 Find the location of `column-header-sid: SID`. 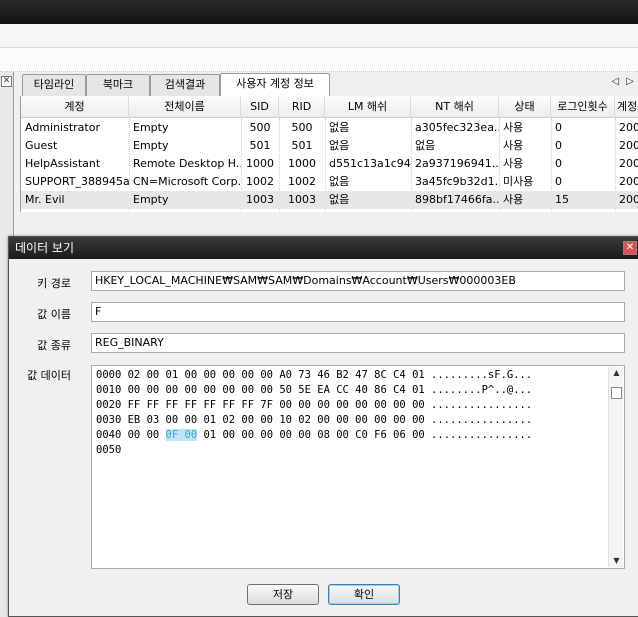

column-header-sid: SID is located at coordinates (260, 107).